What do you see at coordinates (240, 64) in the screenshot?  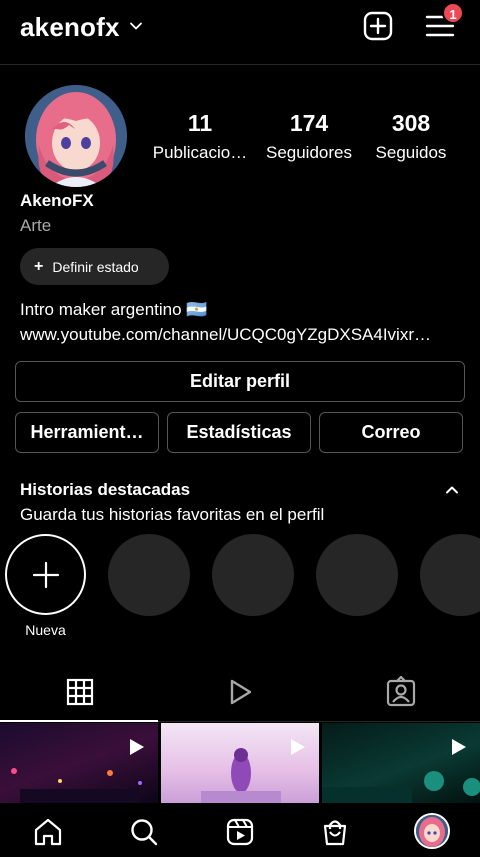 I see `divider` at bounding box center [240, 64].